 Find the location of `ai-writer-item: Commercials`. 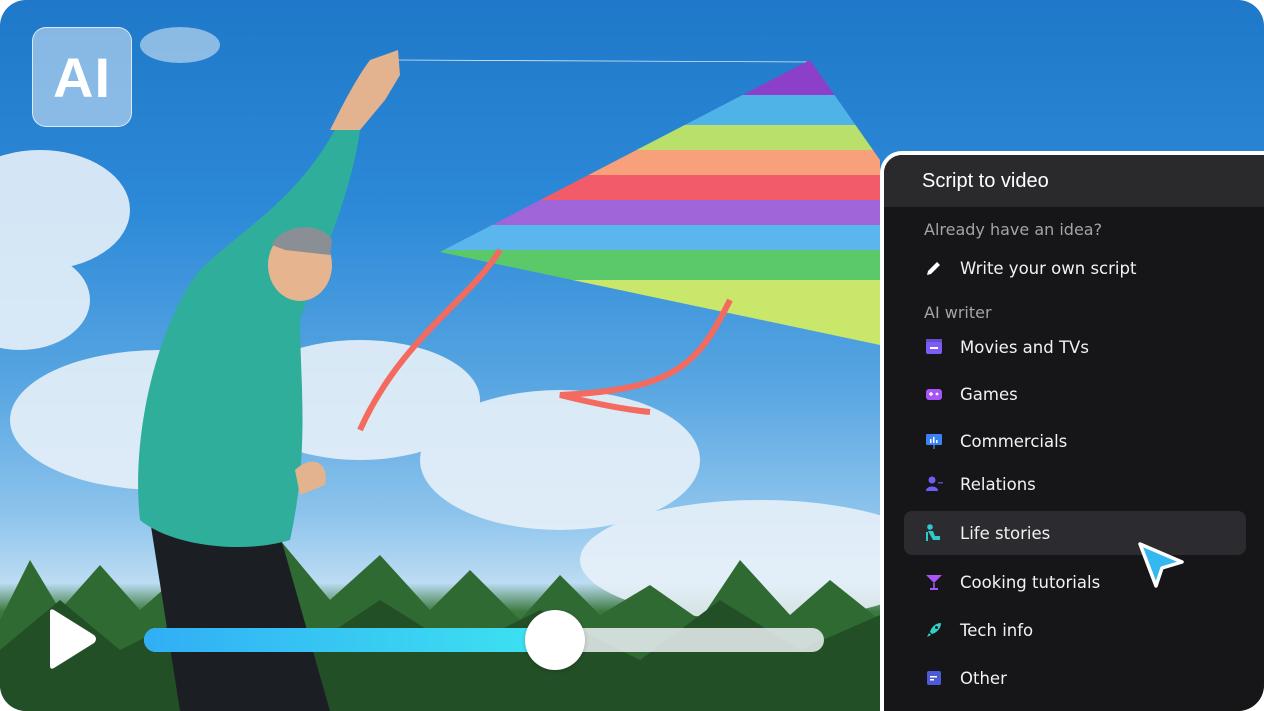

ai-writer-item: Commercials is located at coordinates (1075, 441).